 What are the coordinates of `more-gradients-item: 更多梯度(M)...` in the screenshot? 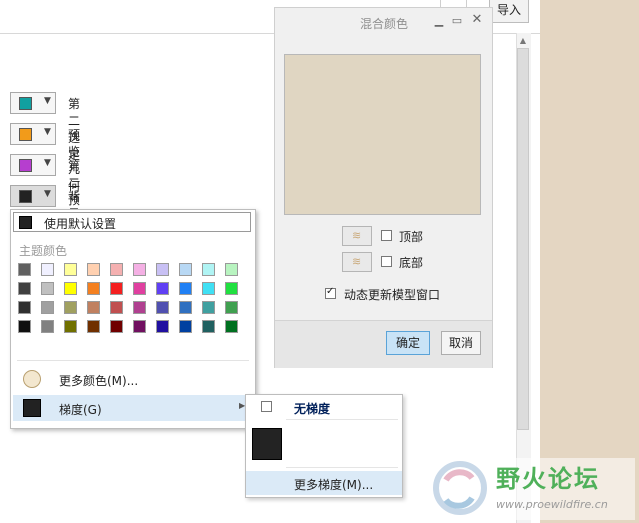 It's located at (324, 483).